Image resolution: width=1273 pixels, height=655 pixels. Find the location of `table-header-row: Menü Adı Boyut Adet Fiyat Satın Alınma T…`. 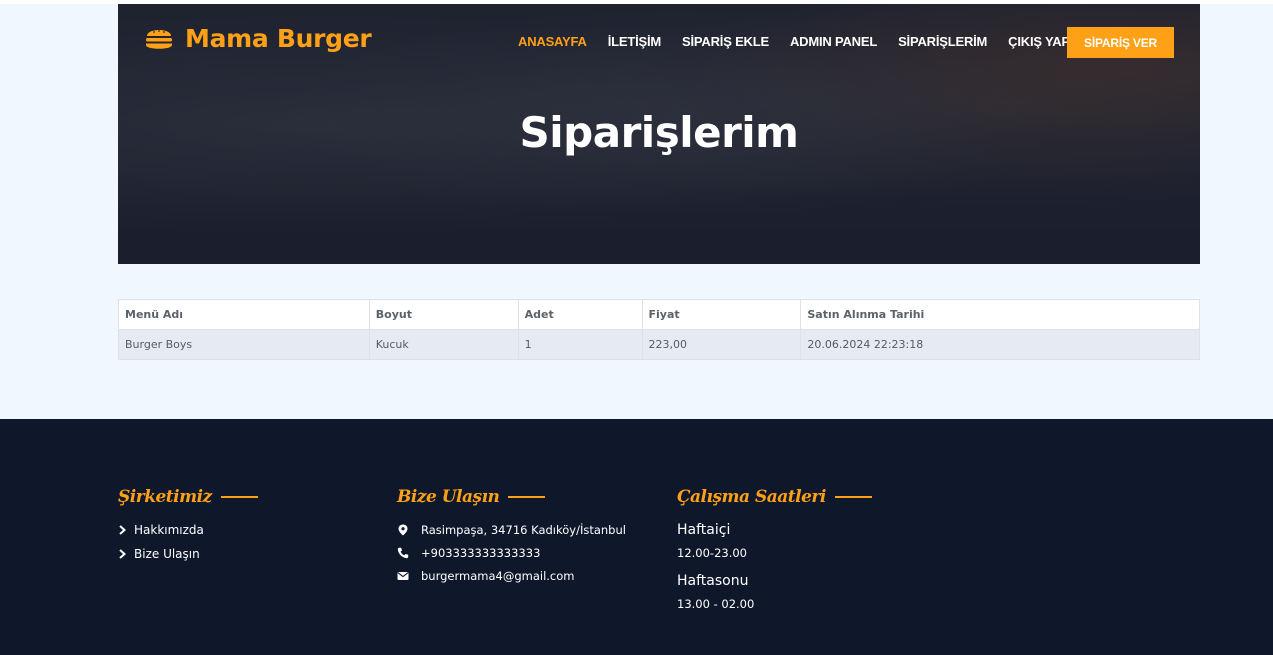

table-header-row: Menü Adı Boyut Adet Fiyat Satın Alınma T… is located at coordinates (659, 314).